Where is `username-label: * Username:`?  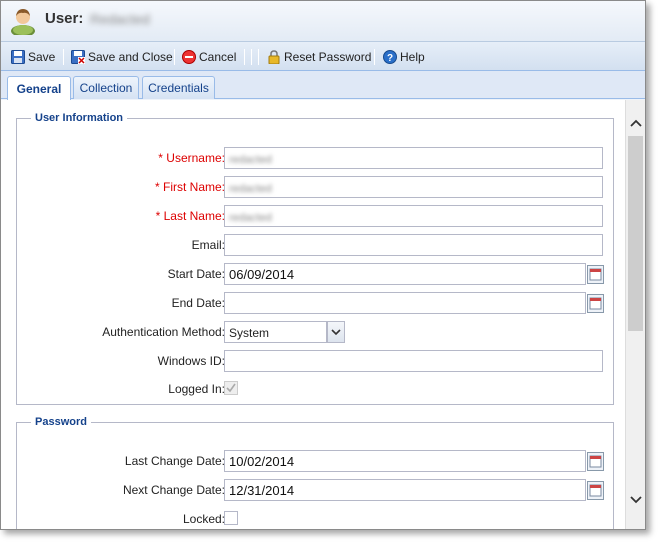 username-label: * Username: is located at coordinates (191, 158).